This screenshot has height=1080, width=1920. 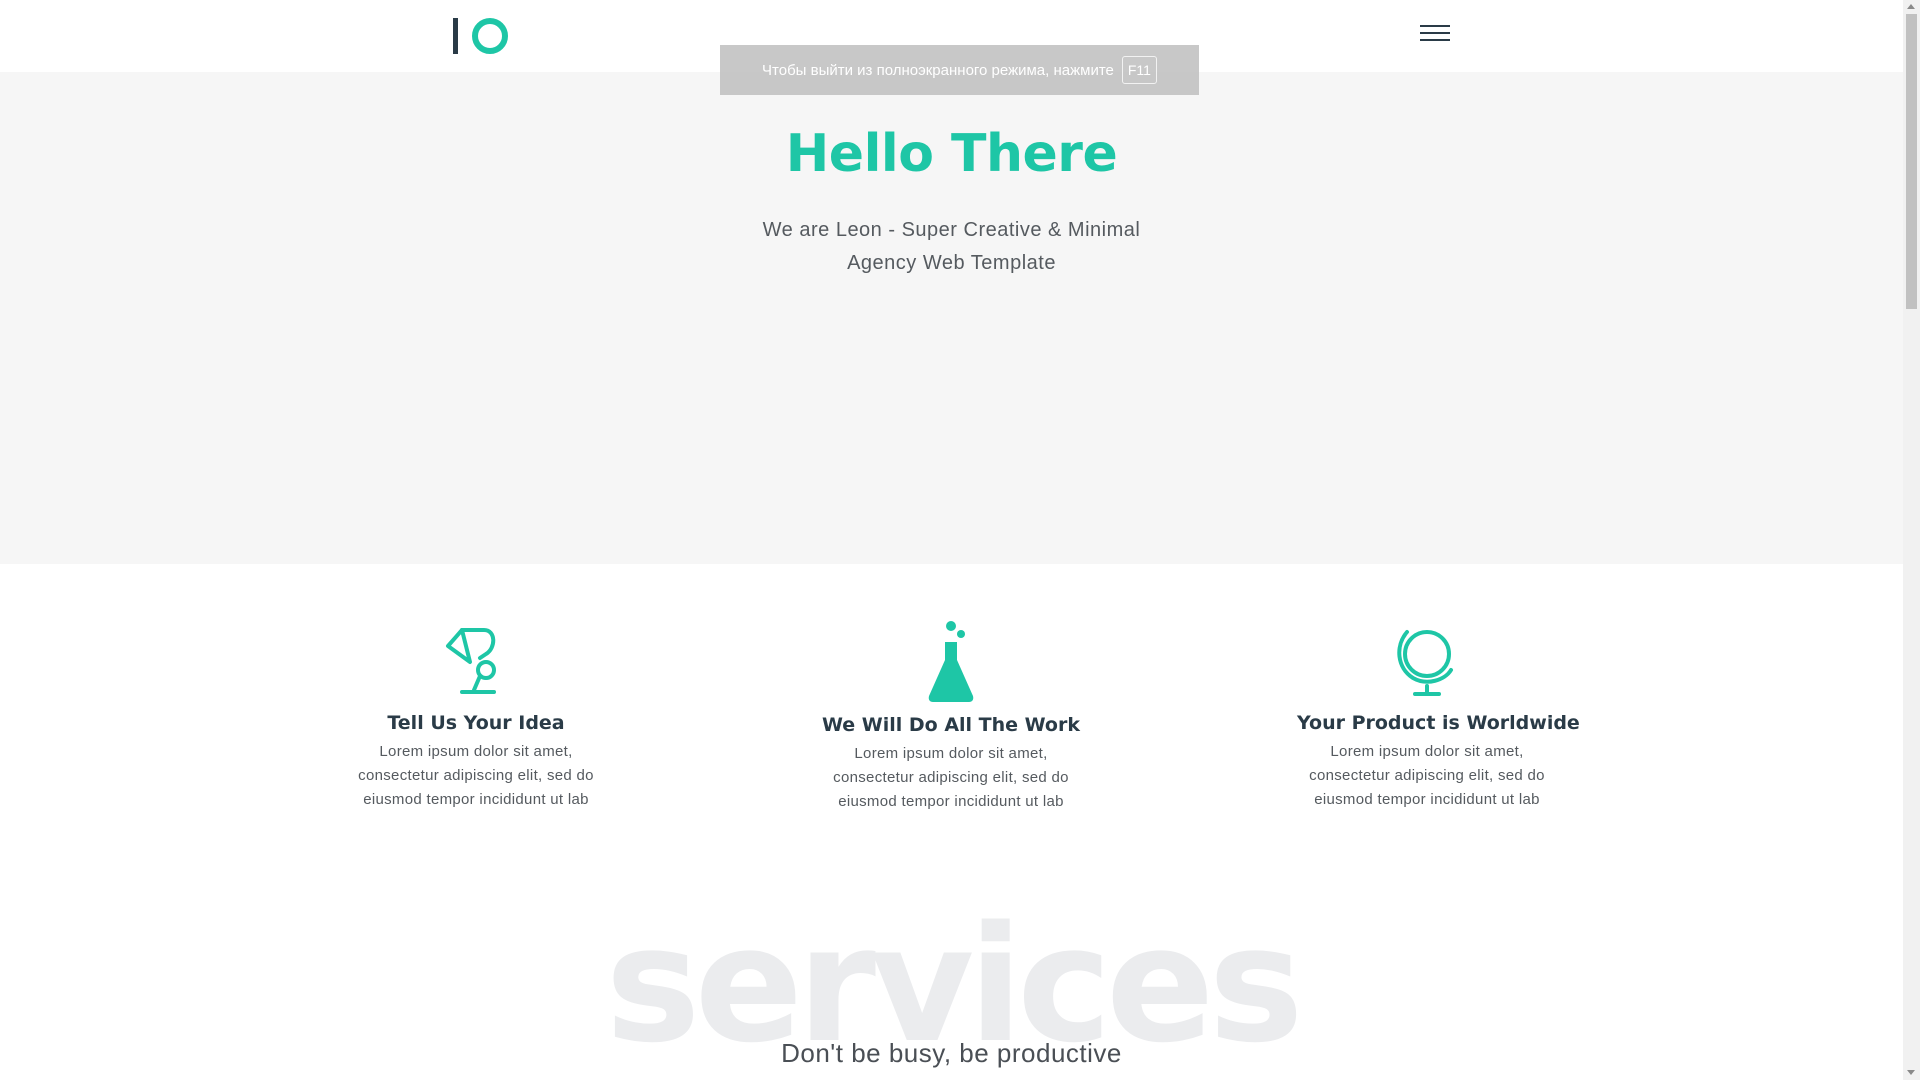 What do you see at coordinates (950, 725) in the screenshot?
I see `feature-title: We Will Do All The Work` at bounding box center [950, 725].